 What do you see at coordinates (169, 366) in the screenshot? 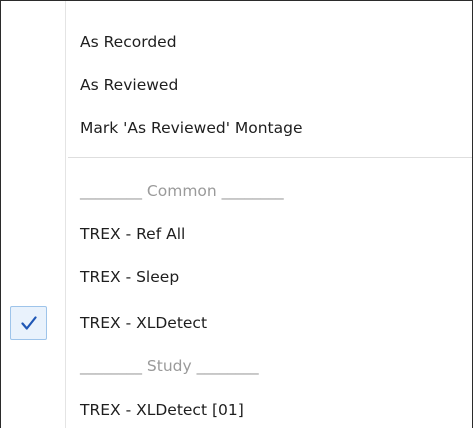
I see `menu-group-header-label: ________ Study ________` at bounding box center [169, 366].